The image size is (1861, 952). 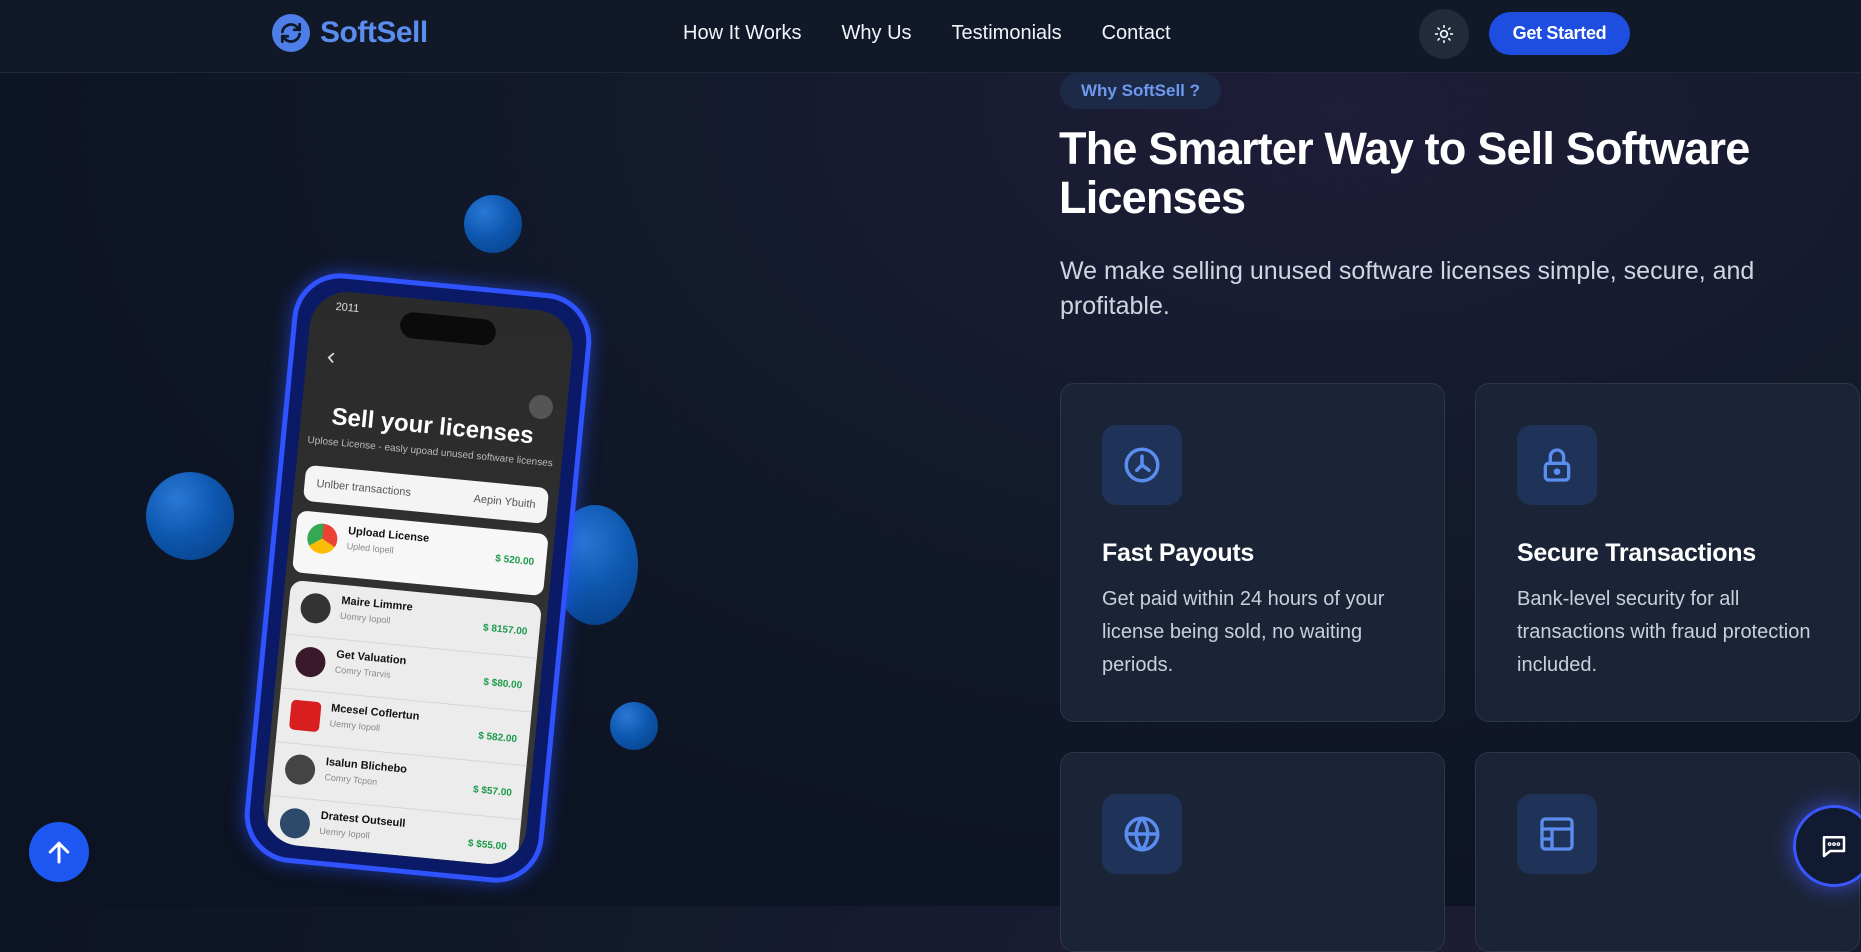 What do you see at coordinates (363, 488) in the screenshot?
I see `phone-search-placeholder: Unlber transactions` at bounding box center [363, 488].